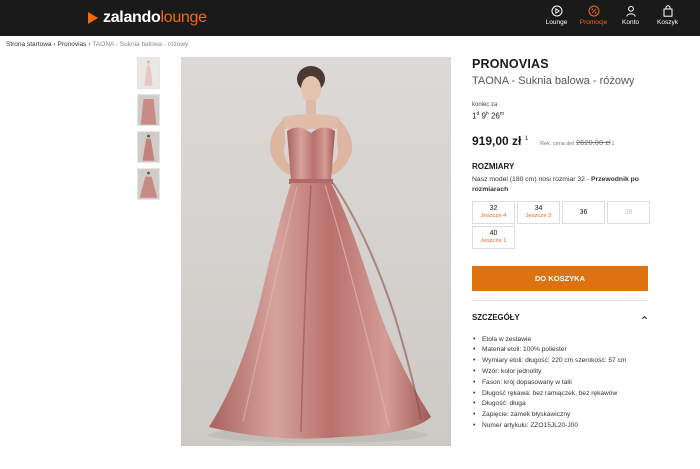 This screenshot has height=469, width=700. What do you see at coordinates (556, 22) in the screenshot?
I see `nav-lounge-label: Lounge` at bounding box center [556, 22].